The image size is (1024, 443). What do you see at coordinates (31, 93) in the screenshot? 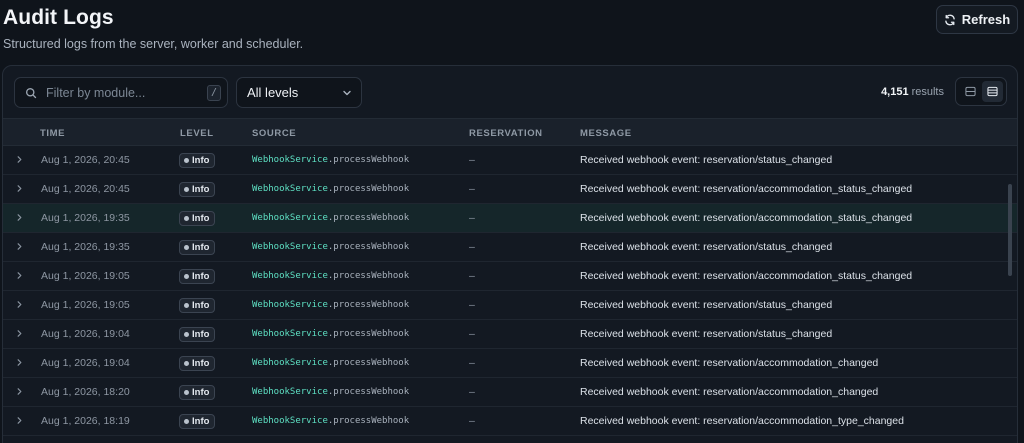
I see `search-icon` at bounding box center [31, 93].